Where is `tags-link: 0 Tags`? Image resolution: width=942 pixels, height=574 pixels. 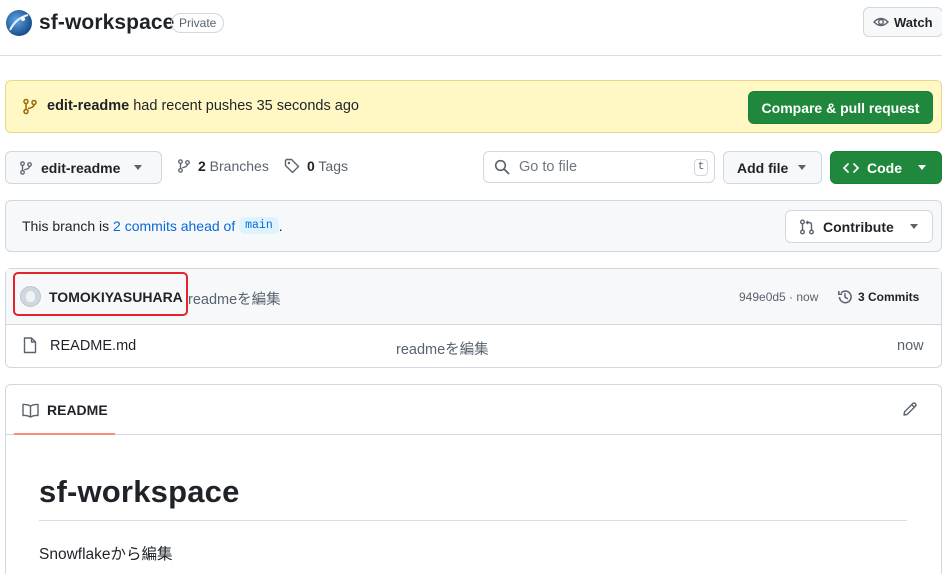 tags-link: 0 Tags is located at coordinates (316, 166).